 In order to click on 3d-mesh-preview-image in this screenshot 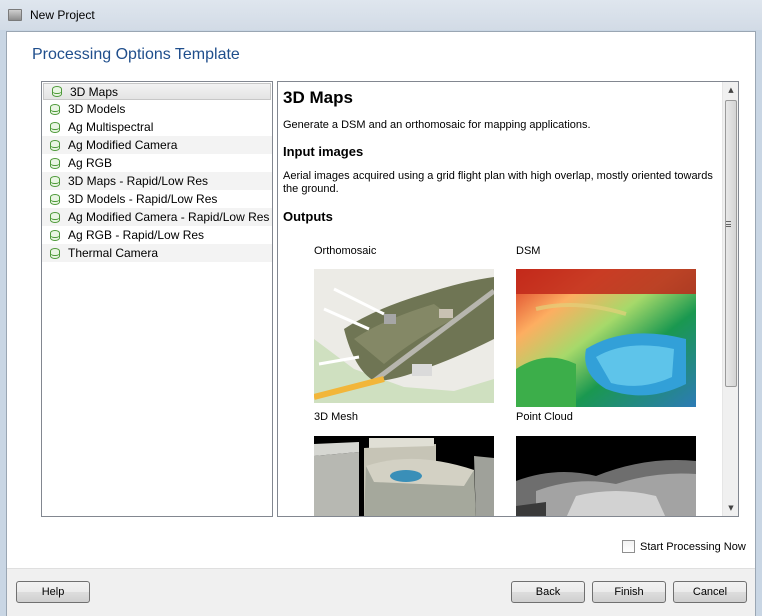, I will do `click(404, 476)`.